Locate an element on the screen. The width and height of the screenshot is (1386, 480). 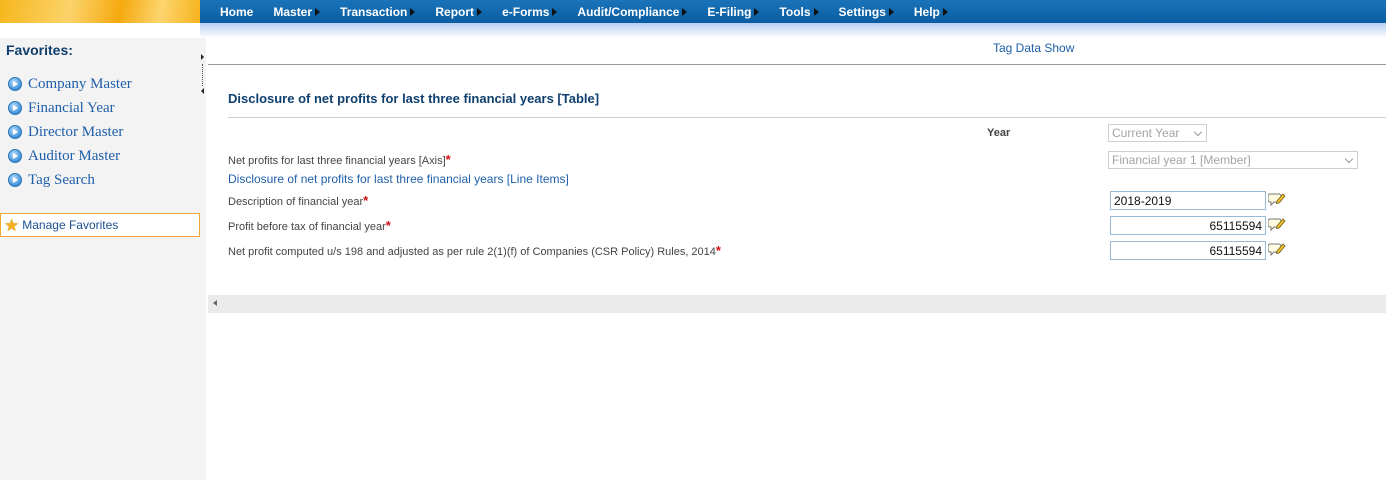
favorite-auditor-master: Auditor Master is located at coordinates (70, 156).